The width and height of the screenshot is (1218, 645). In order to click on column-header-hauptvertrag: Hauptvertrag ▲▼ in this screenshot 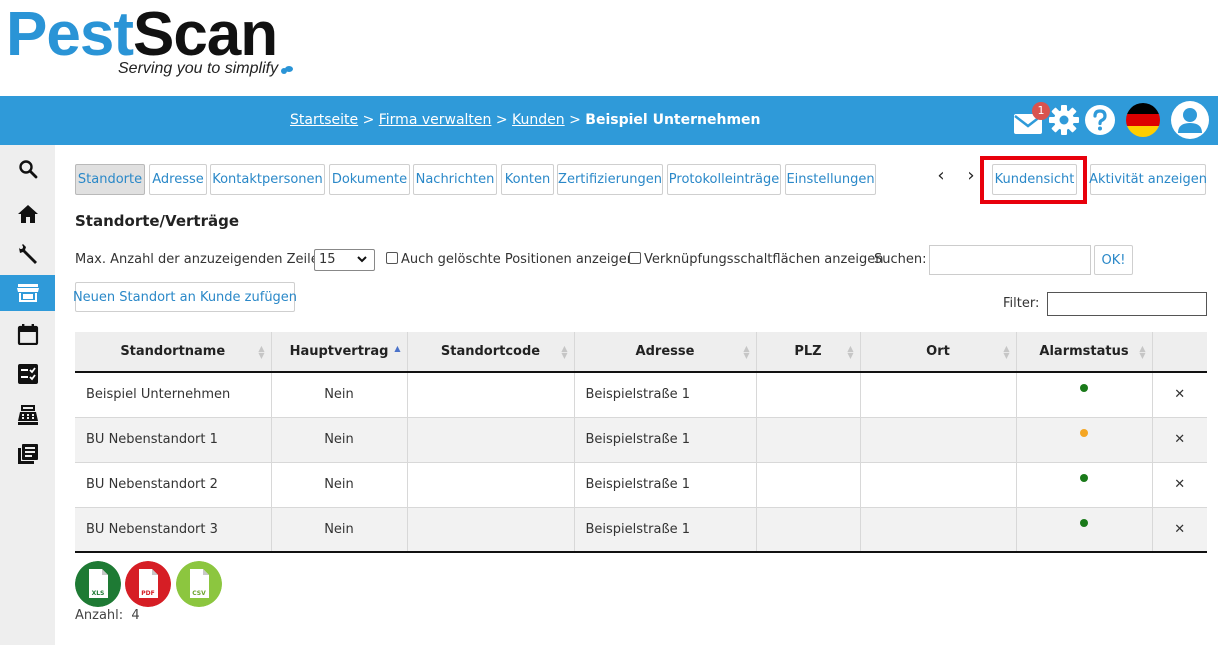, I will do `click(339, 352)`.